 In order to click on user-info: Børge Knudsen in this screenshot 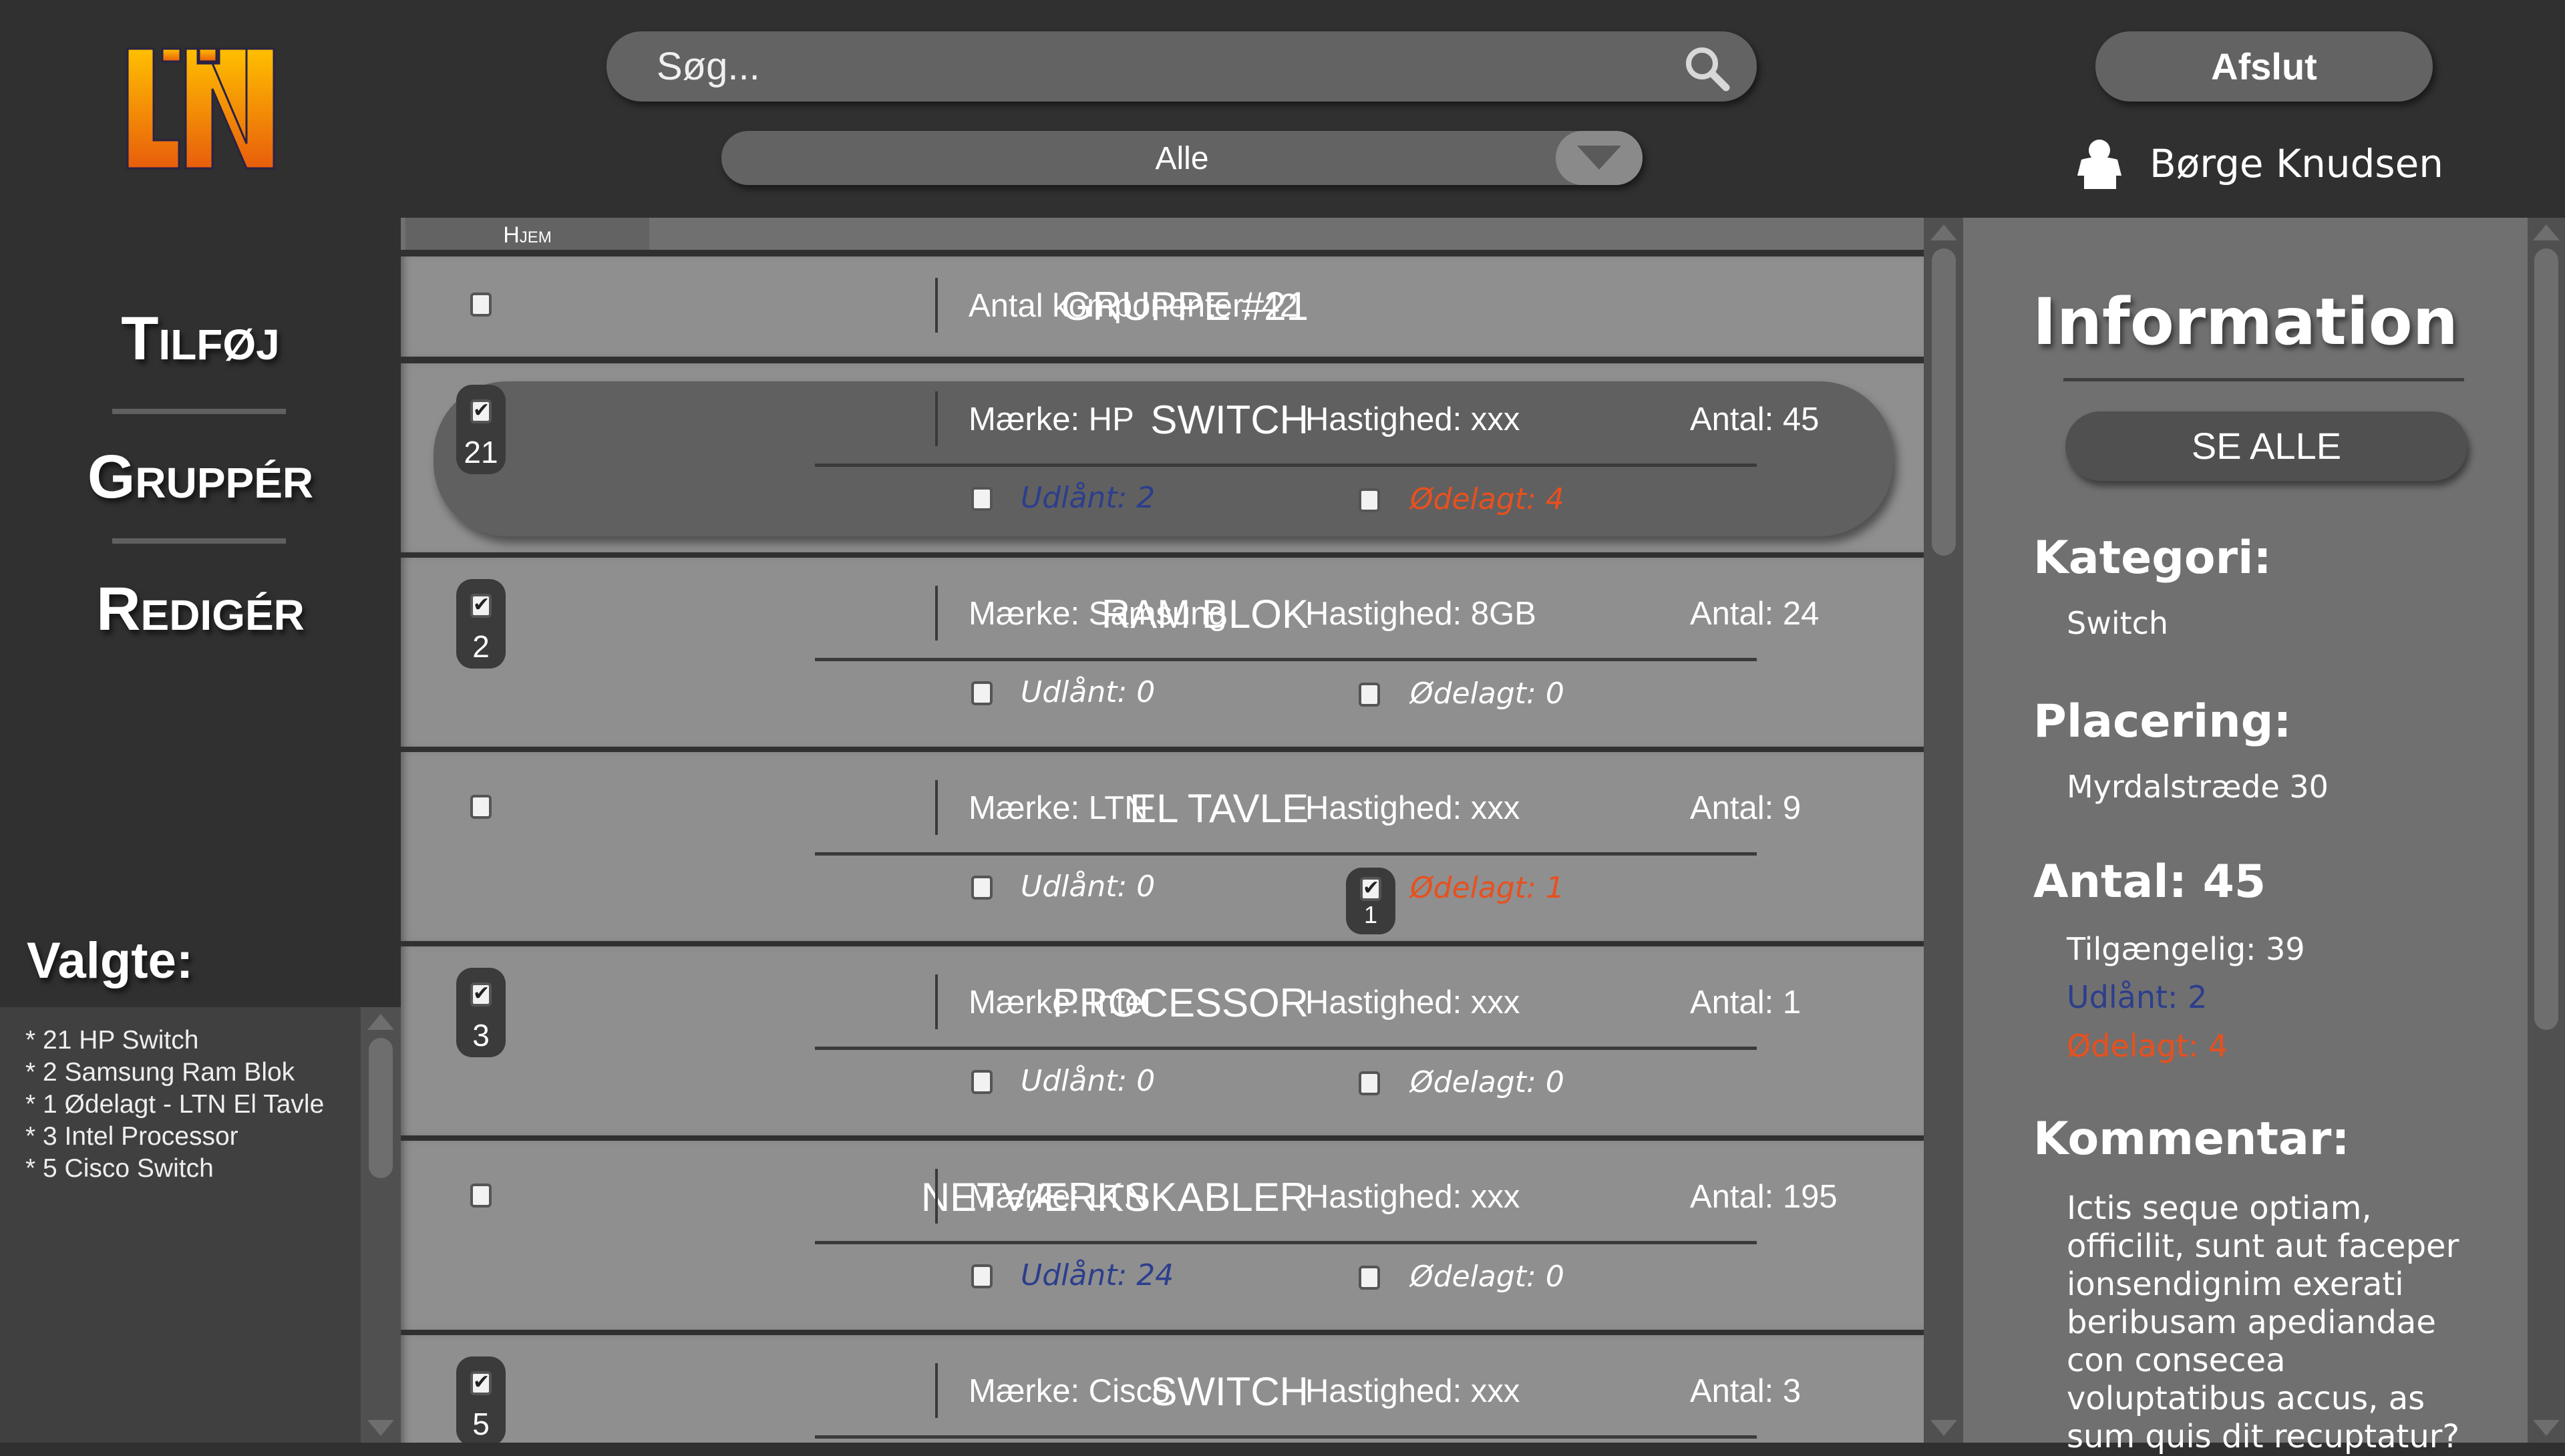, I will do `click(2259, 164)`.